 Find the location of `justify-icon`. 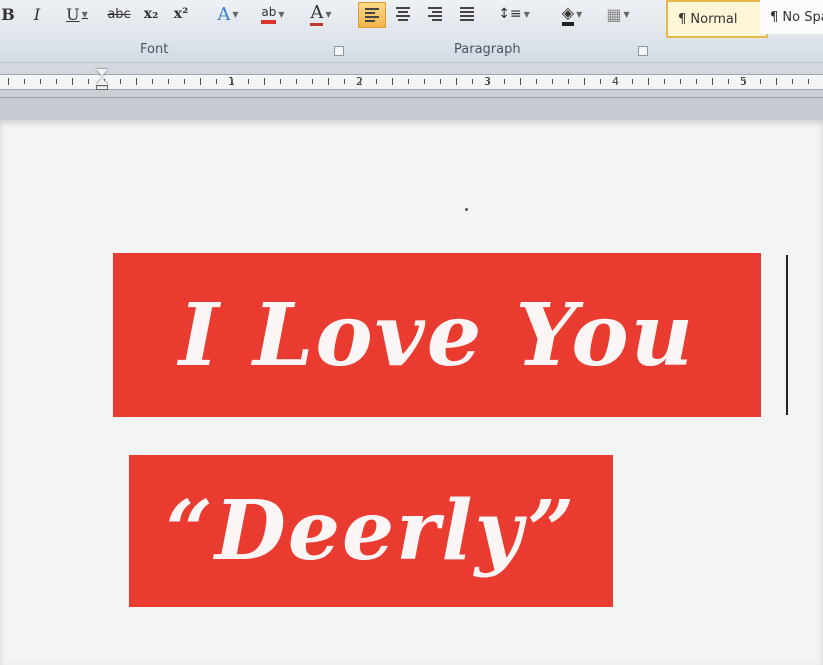

justify-icon is located at coordinates (467, 15).